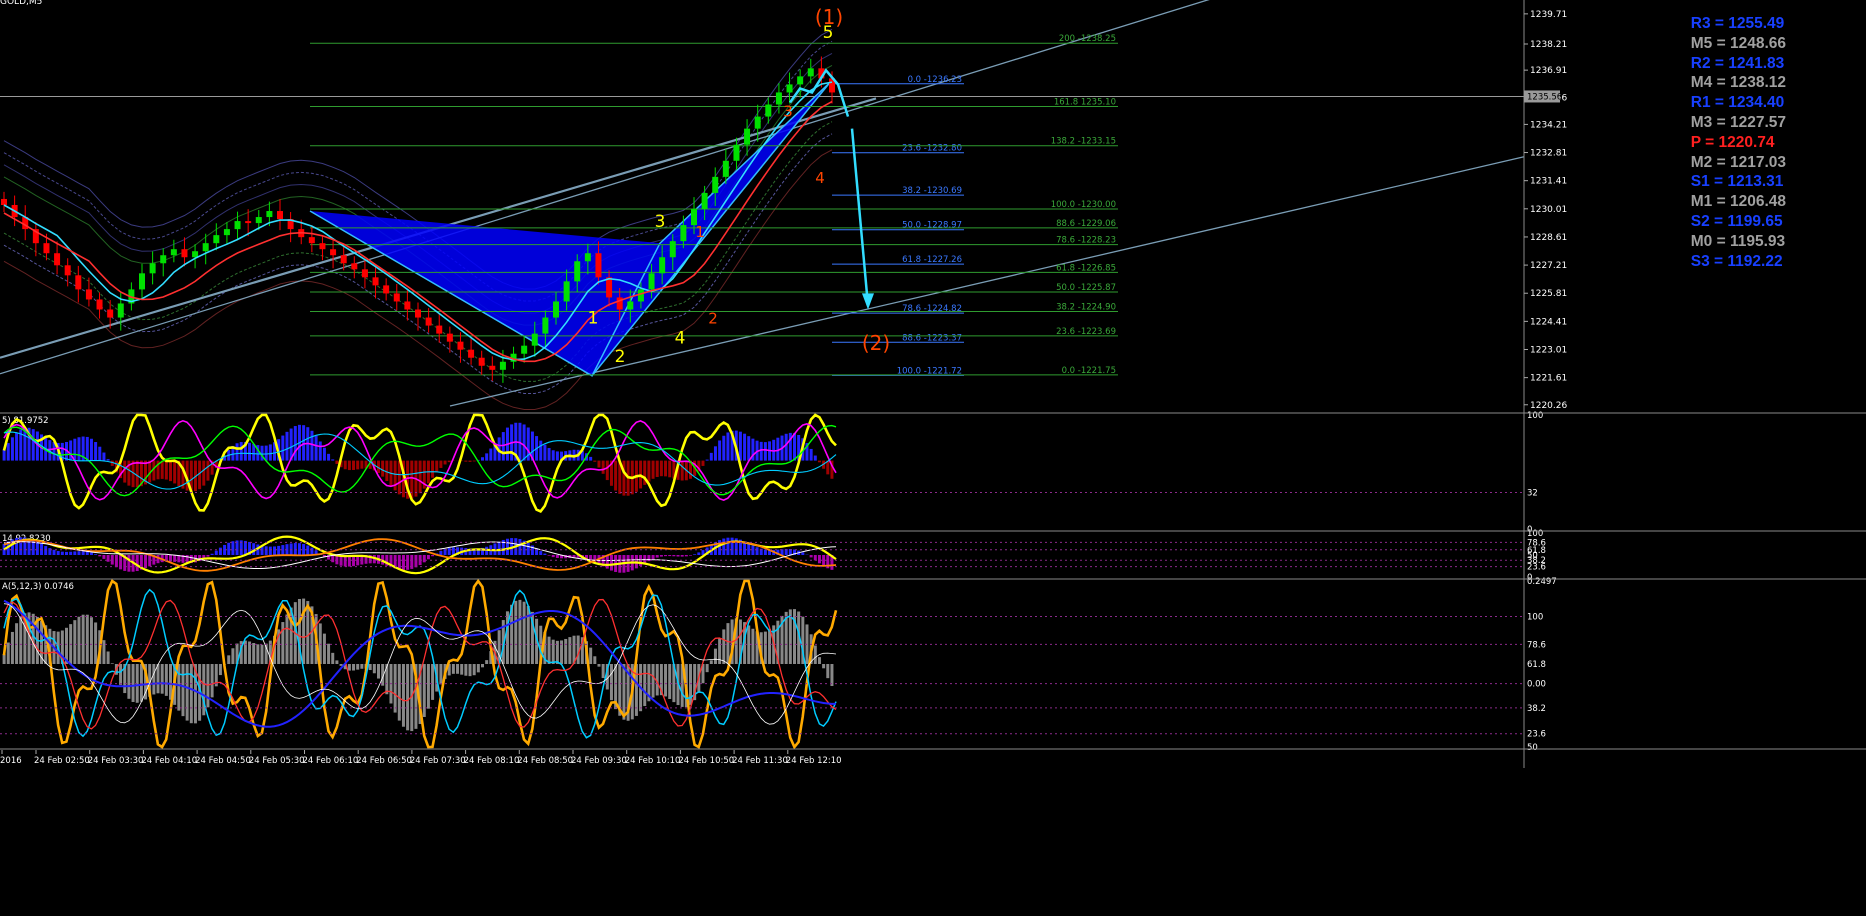 This screenshot has width=1866, height=916. Describe the element at coordinates (1536, 735) in the screenshot. I see `oscillator-tick-label: 23.6` at that location.